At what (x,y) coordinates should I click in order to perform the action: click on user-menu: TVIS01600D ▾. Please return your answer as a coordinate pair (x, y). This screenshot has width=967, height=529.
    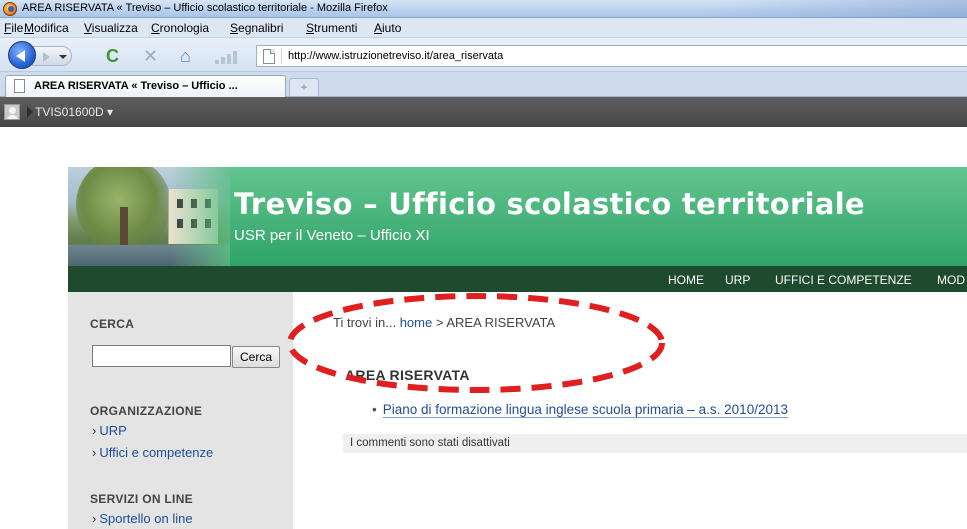
    Looking at the image, I should click on (74, 112).